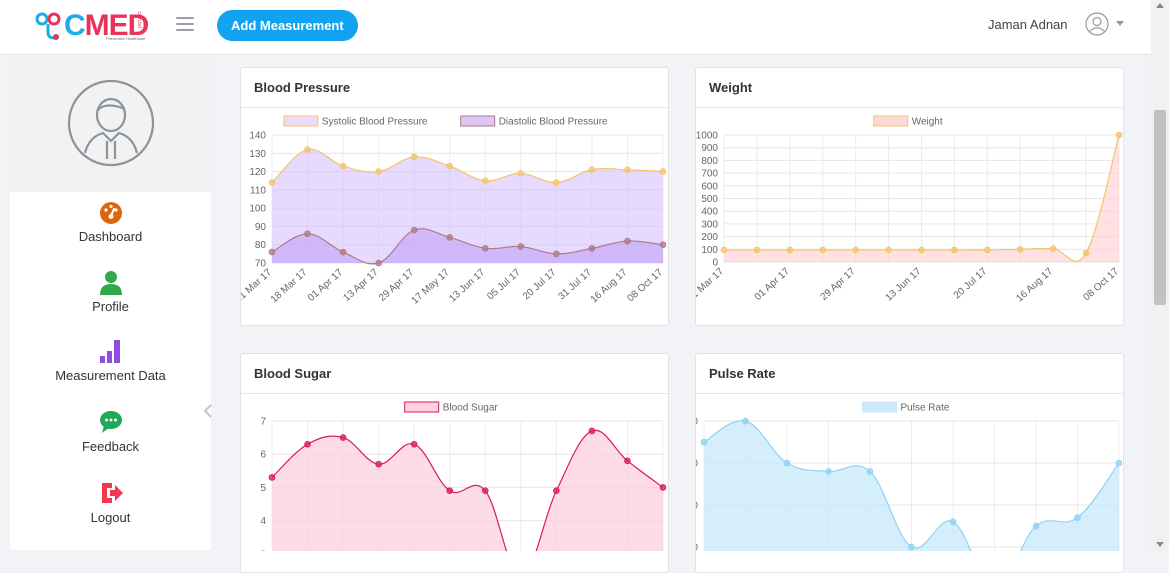 The image size is (1169, 573). What do you see at coordinates (909, 463) in the screenshot?
I see `pulse-rate-card: Pulse Rate 708090100110Pulse Rate` at bounding box center [909, 463].